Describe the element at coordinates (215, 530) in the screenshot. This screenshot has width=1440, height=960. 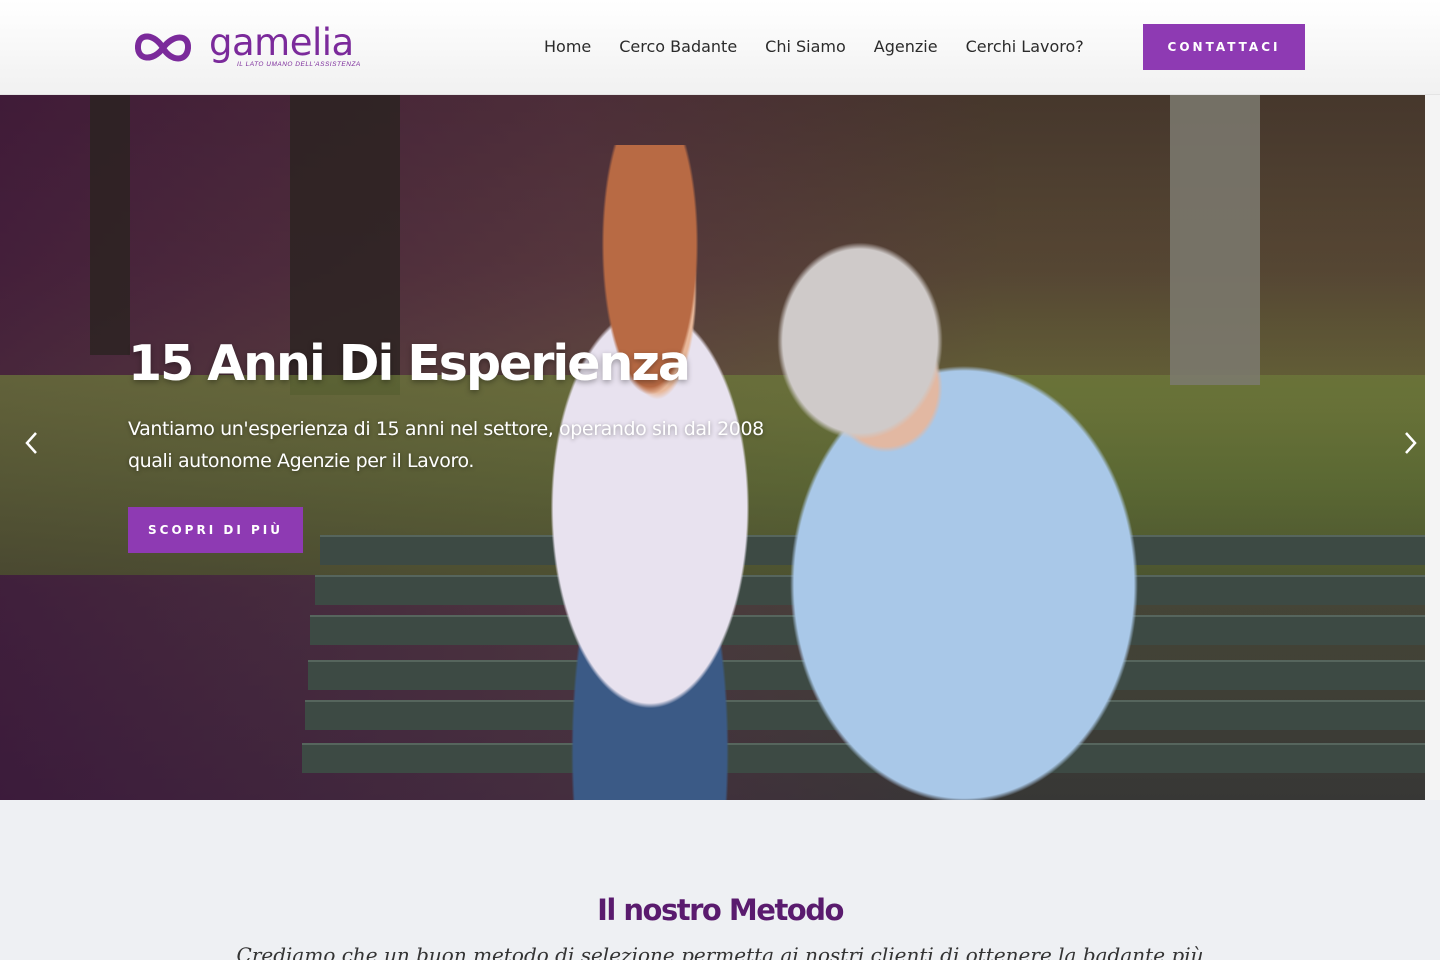
I see `discover-more-button: SCOPRI DI PIÙ` at that location.